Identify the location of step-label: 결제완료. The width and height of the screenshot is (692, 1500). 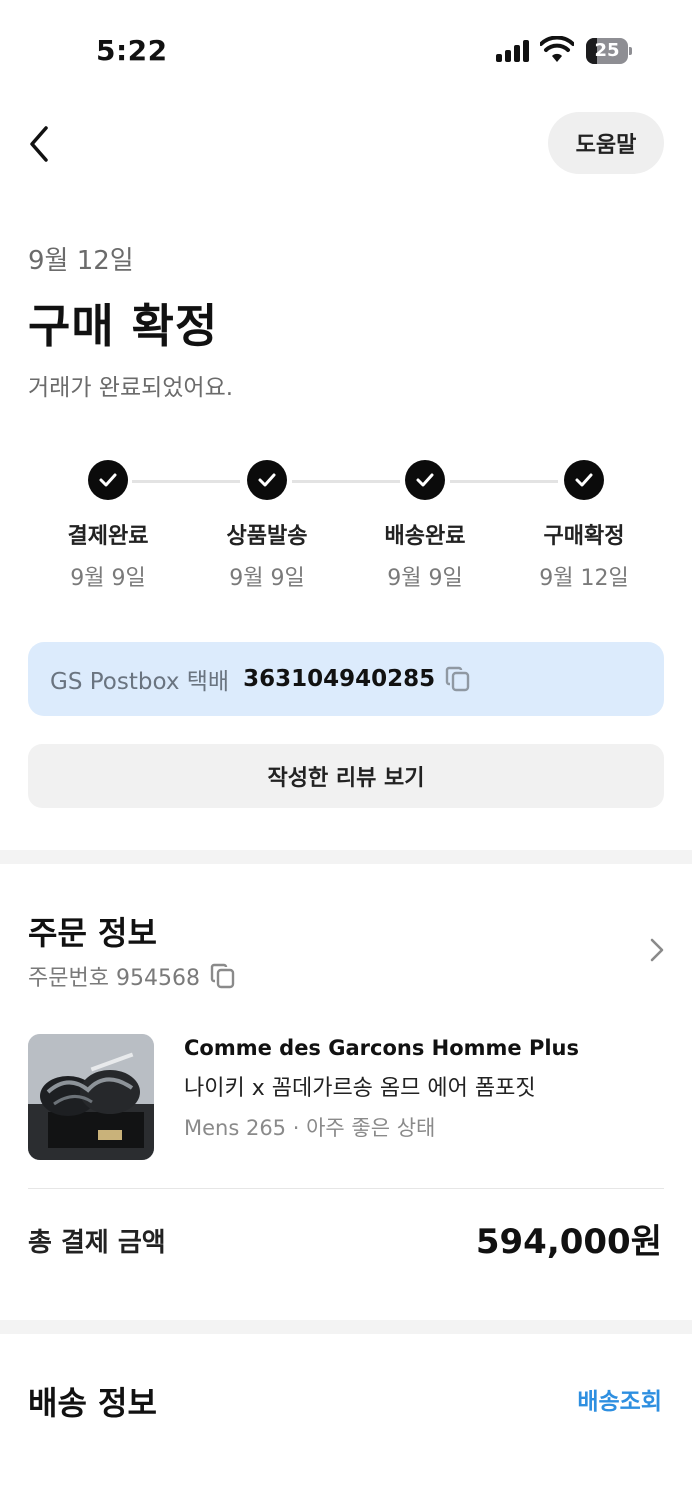
(108, 536).